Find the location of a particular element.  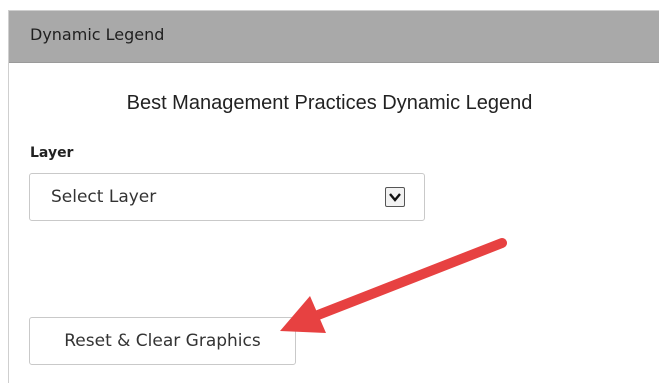

legend-title: Best Management Practices Dynamic Legend is located at coordinates (329, 103).